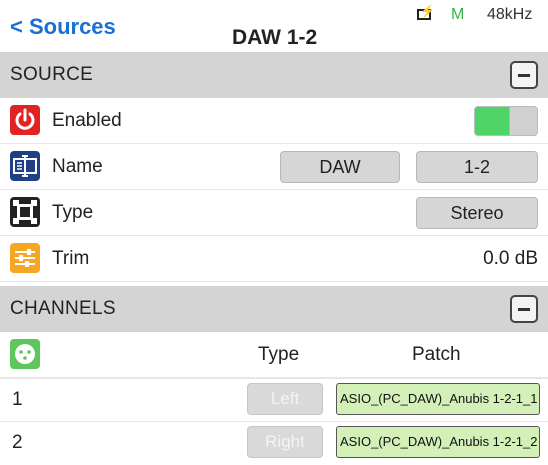 The height and width of the screenshot is (465, 548). I want to click on name-row: Name DAW 1-2, so click(274, 167).